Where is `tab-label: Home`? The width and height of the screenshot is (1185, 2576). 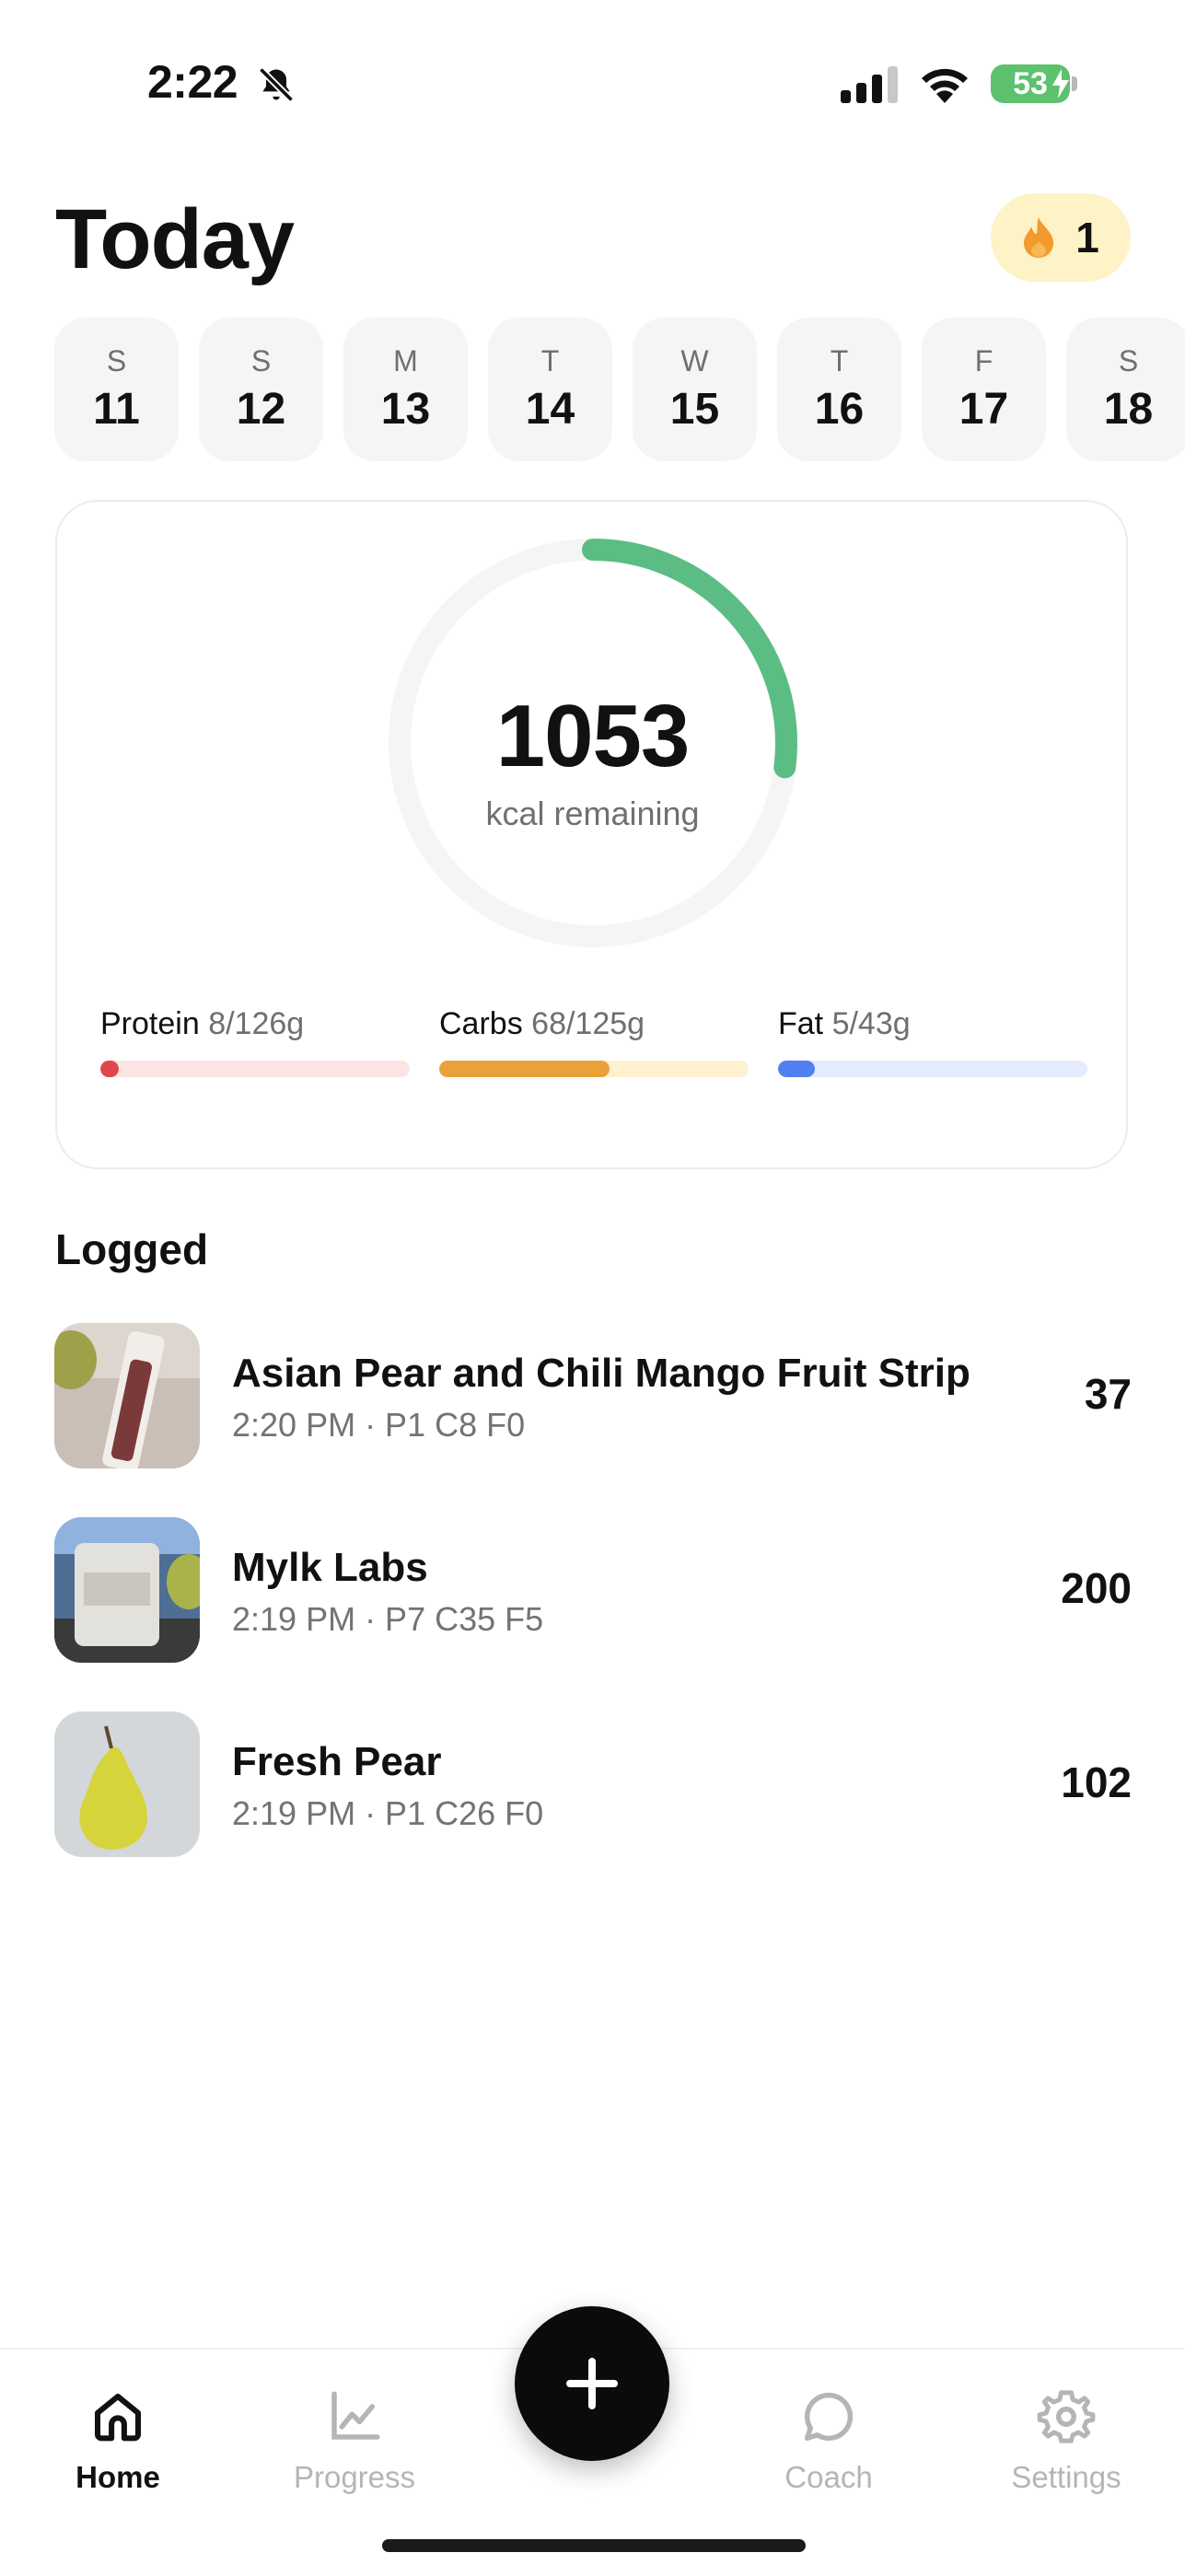 tab-label: Home is located at coordinates (118, 2477).